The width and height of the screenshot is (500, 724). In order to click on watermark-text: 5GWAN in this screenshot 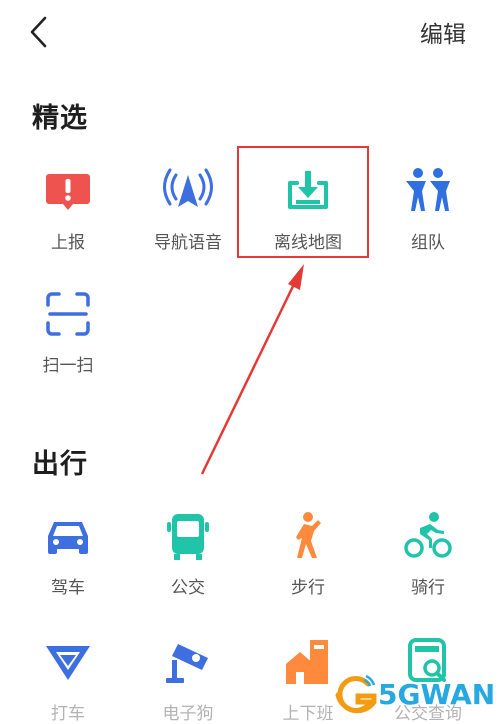, I will do `click(437, 694)`.